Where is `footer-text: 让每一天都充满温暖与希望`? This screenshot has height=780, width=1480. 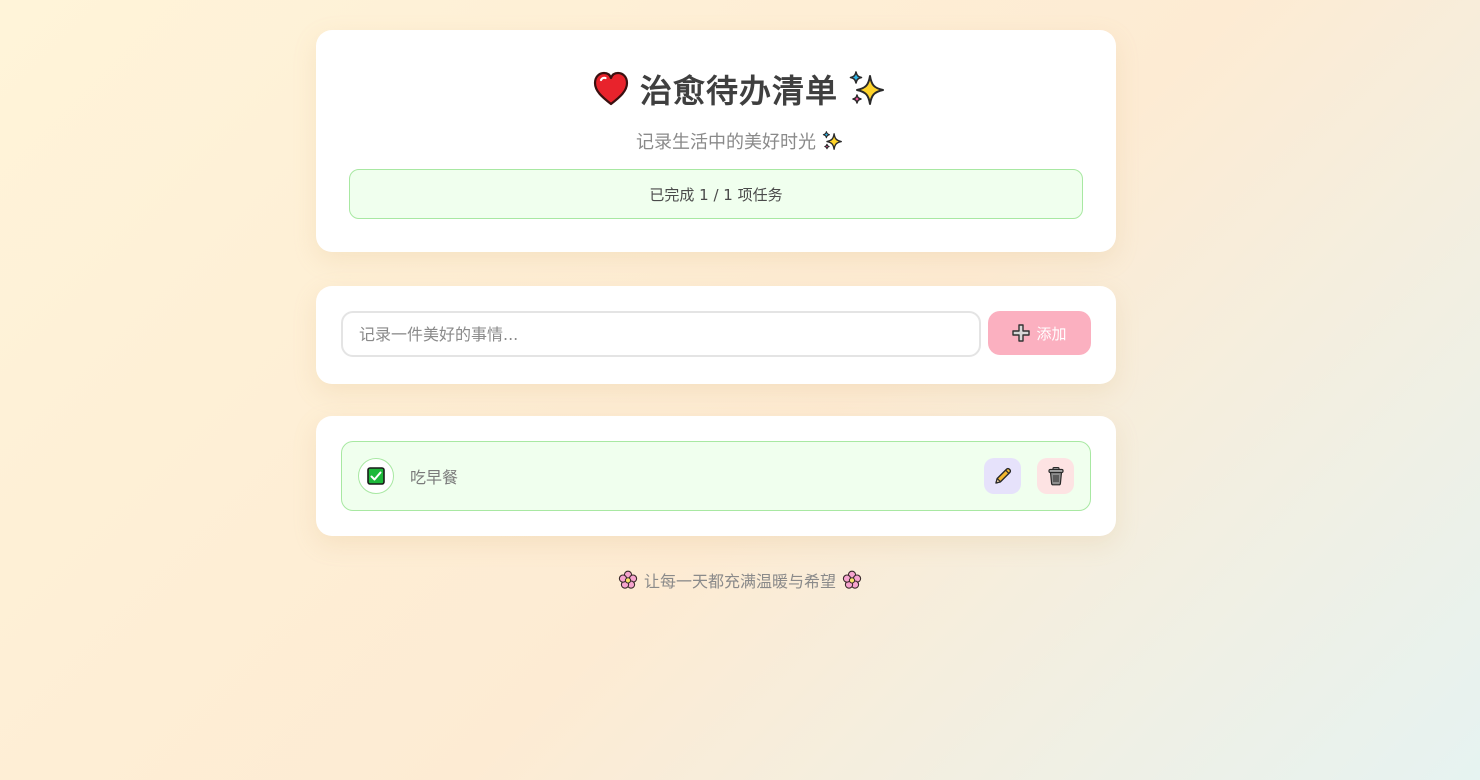 footer-text: 让每一天都充满温暖与希望 is located at coordinates (739, 581).